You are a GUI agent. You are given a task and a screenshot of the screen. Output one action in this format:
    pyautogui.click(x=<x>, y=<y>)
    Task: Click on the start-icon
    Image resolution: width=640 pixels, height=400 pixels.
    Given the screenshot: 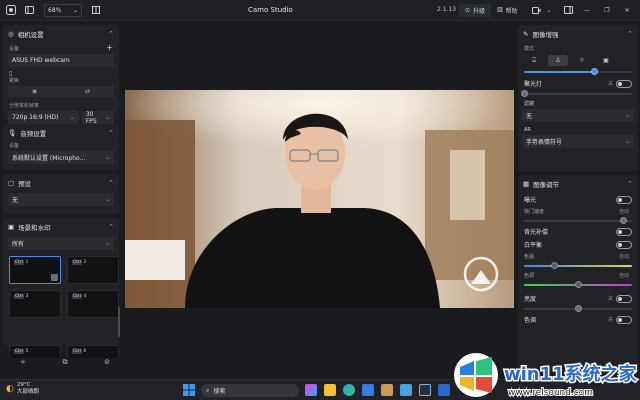 What is the action you would take?
    pyautogui.click(x=189, y=390)
    